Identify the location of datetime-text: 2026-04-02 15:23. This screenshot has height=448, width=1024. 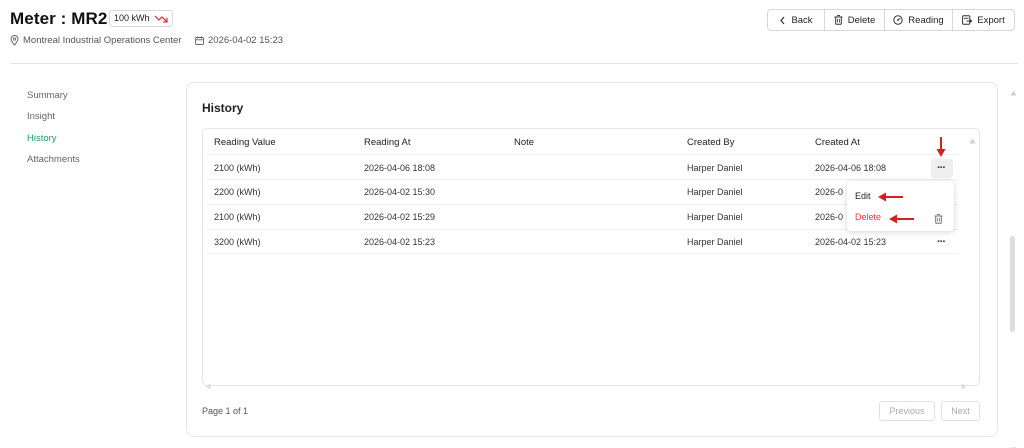
(246, 40).